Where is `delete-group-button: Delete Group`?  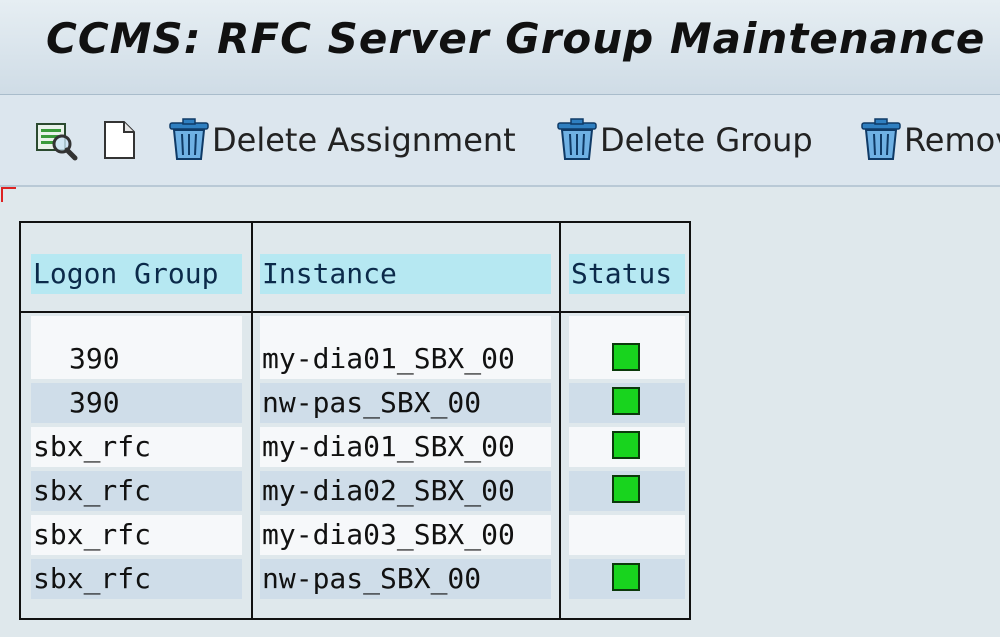 delete-group-button: Delete Group is located at coordinates (683, 140).